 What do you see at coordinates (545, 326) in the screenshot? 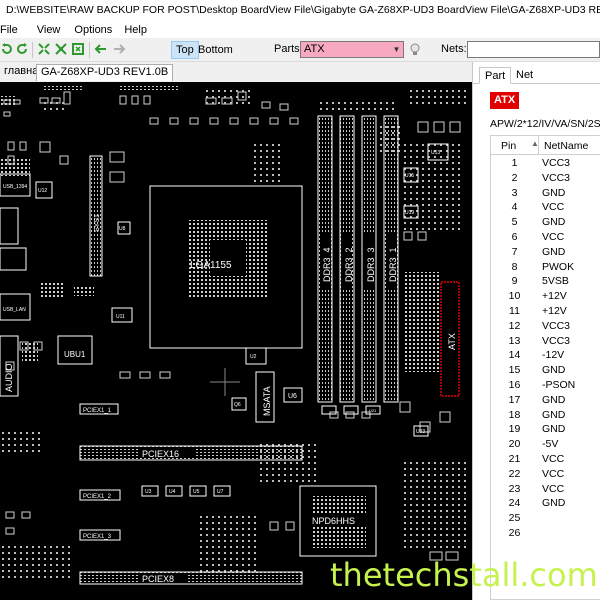
I see `table-row: 12 VCC3` at bounding box center [545, 326].